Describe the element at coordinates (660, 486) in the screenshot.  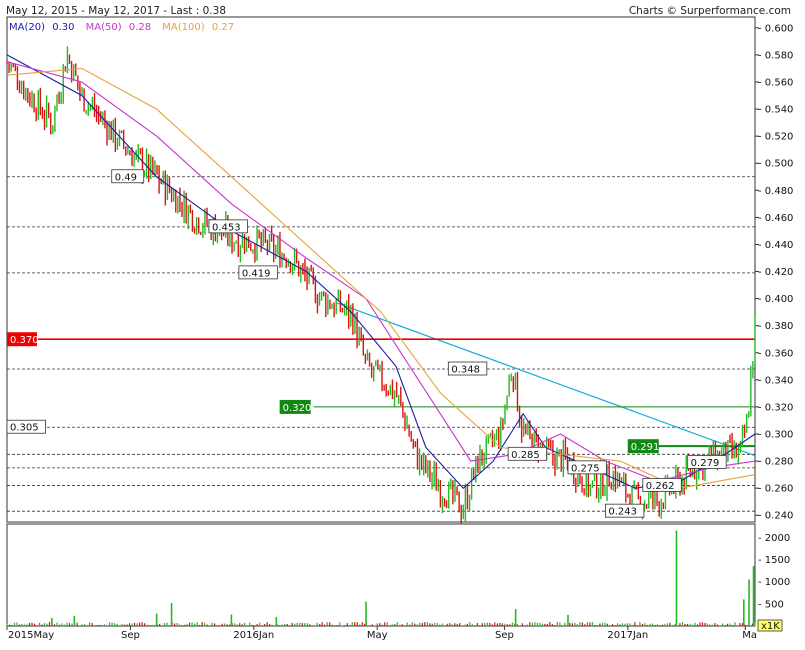
I see `level-label: 0.262` at that location.